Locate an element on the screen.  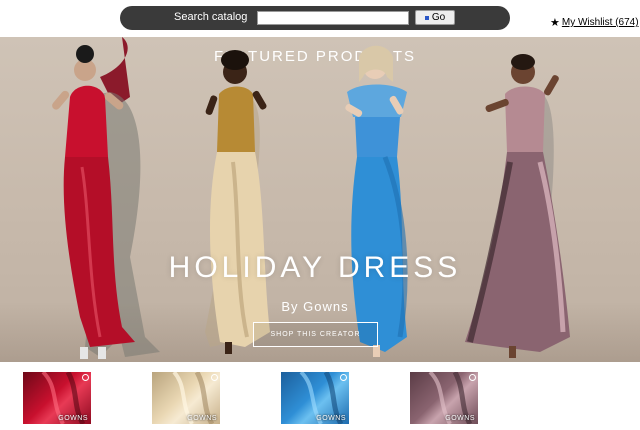
go-icon is located at coordinates (426, 17).